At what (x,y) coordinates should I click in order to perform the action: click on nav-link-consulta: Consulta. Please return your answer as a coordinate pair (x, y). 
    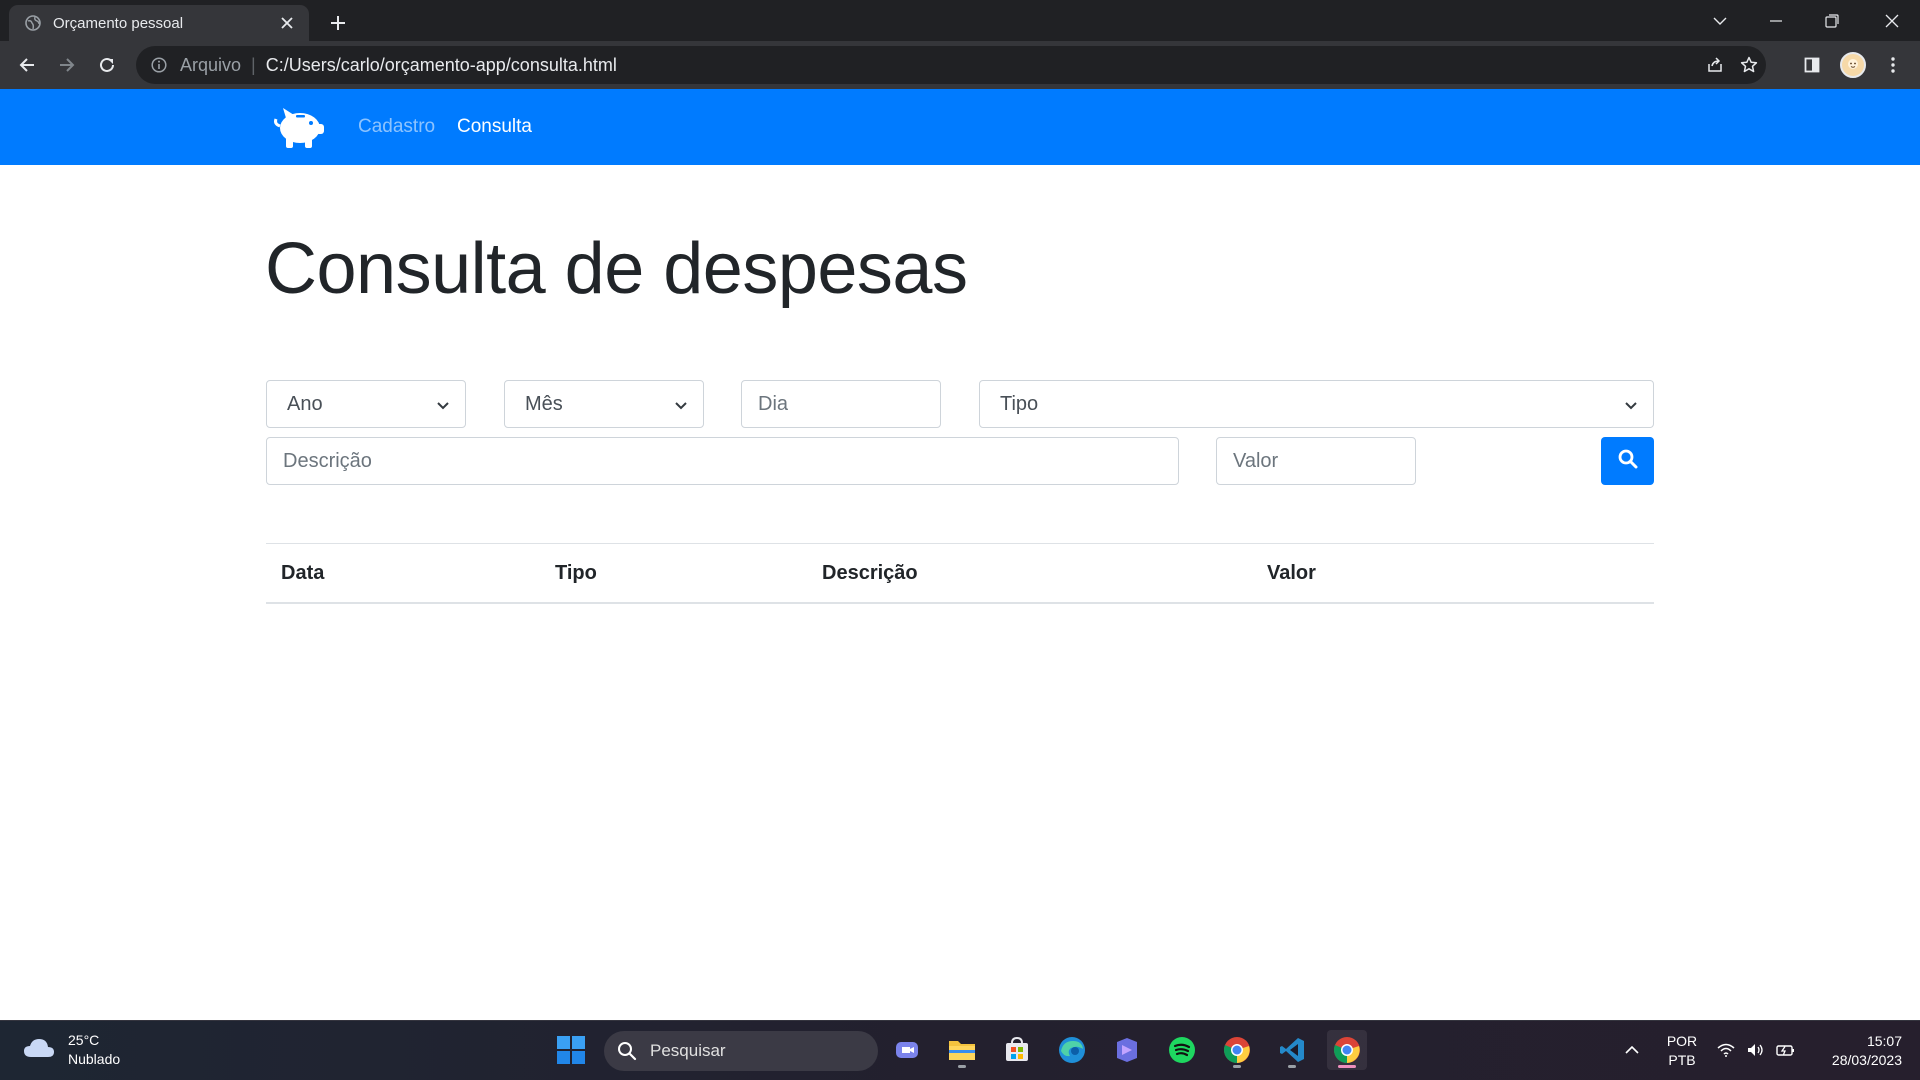
    Looking at the image, I should click on (494, 127).